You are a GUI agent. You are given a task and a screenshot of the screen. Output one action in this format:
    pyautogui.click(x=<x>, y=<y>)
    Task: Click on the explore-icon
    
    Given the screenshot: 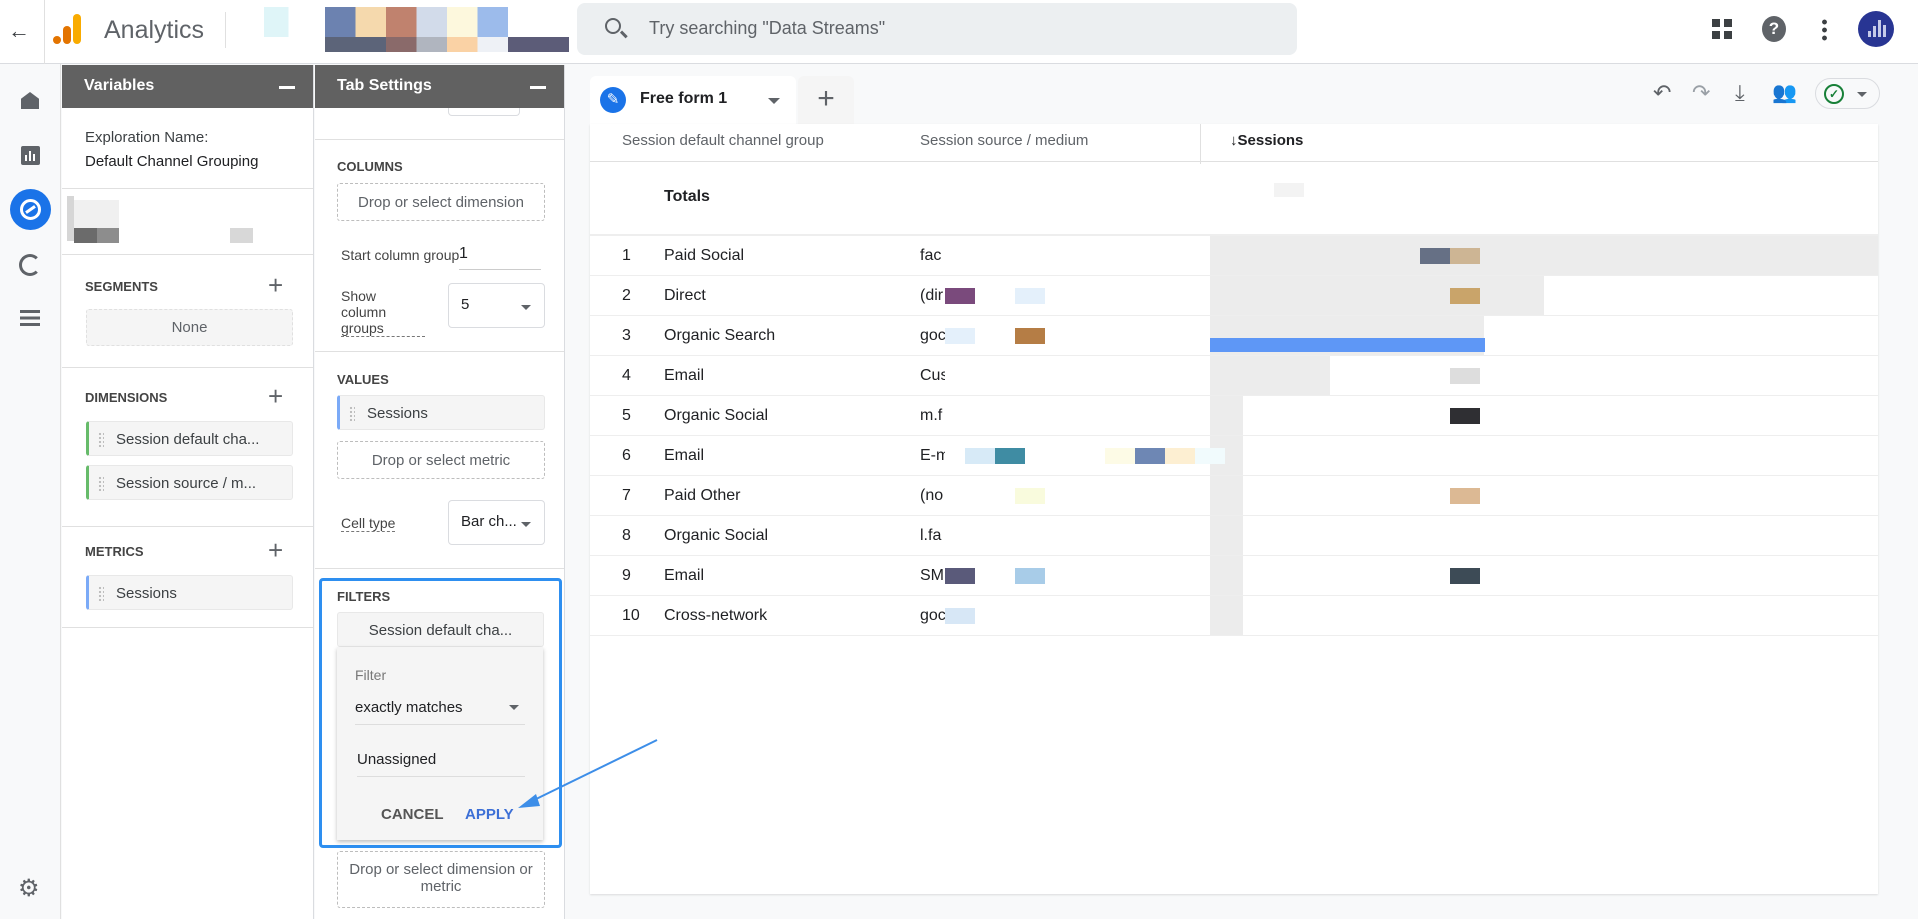 What is the action you would take?
    pyautogui.click(x=30, y=209)
    